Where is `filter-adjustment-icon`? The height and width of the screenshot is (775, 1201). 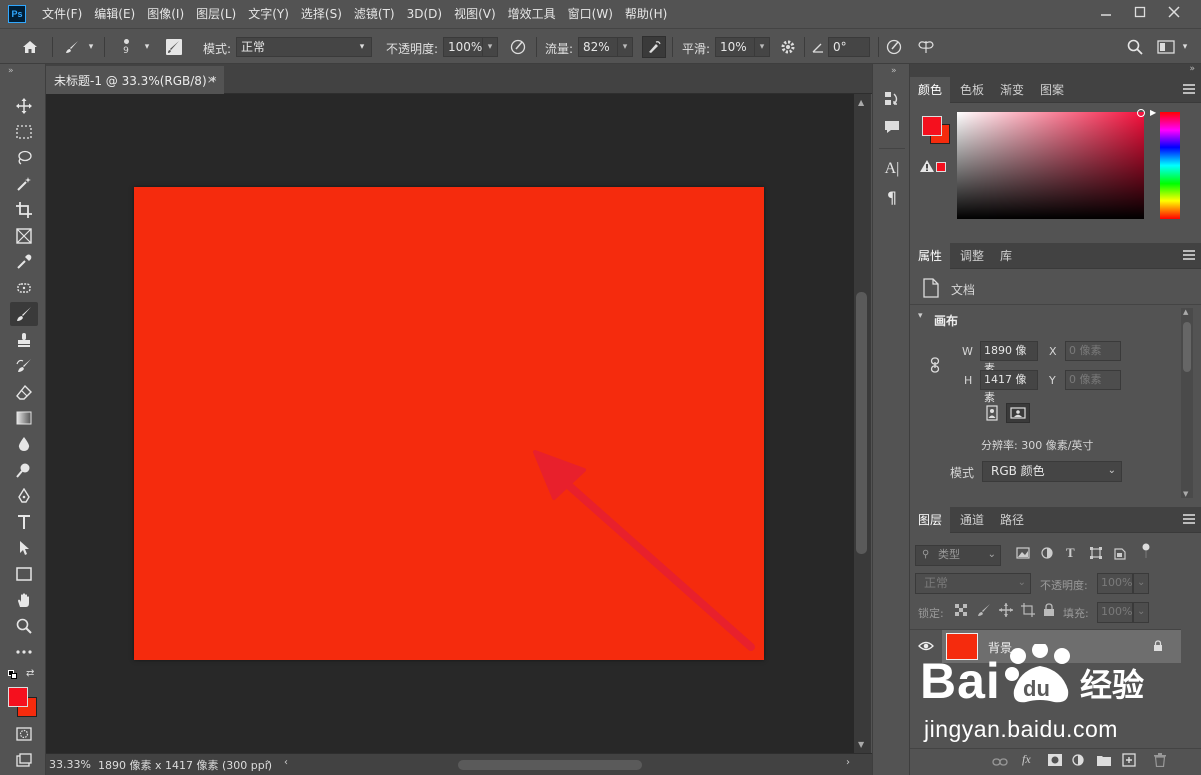 filter-adjustment-icon is located at coordinates (1047, 554).